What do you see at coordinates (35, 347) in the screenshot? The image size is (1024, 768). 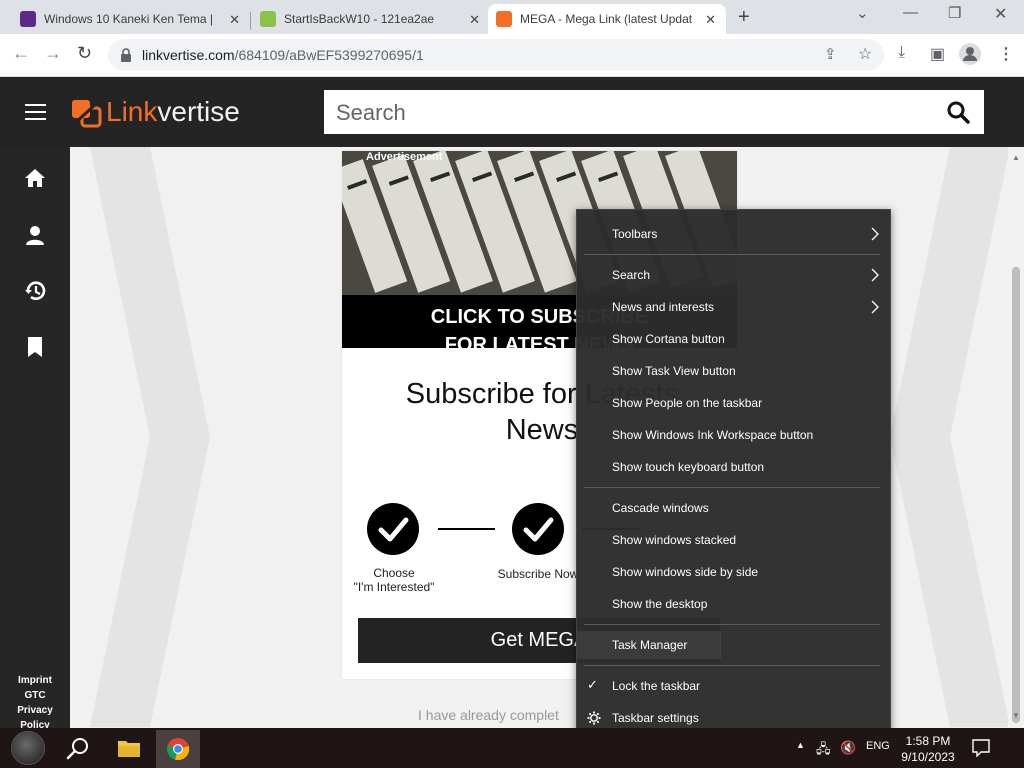 I see `bookmark-icon` at bounding box center [35, 347].